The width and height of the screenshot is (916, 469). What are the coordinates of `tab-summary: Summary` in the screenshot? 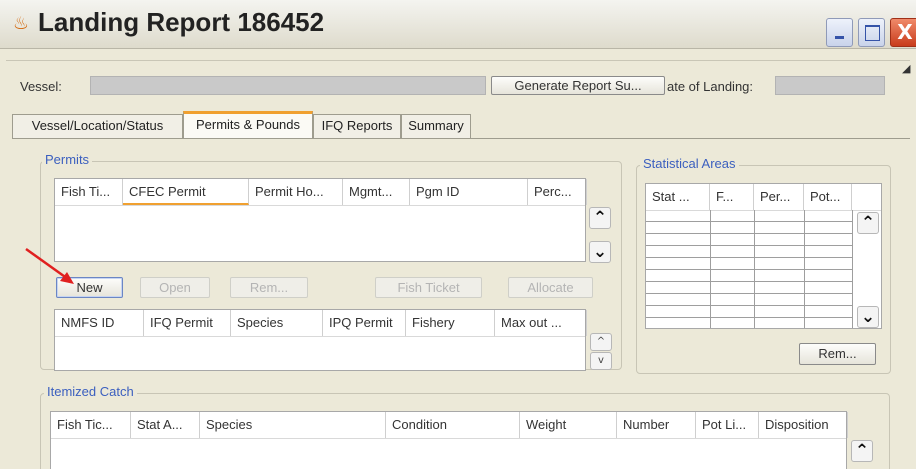 It's located at (436, 126).